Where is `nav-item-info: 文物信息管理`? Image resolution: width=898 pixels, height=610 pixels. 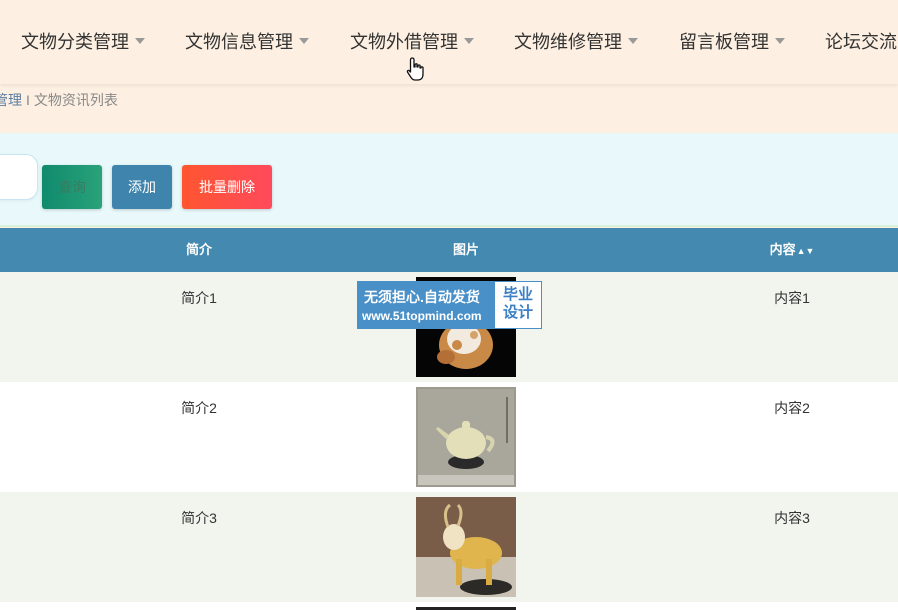
nav-item-info: 文物信息管理 is located at coordinates (247, 42).